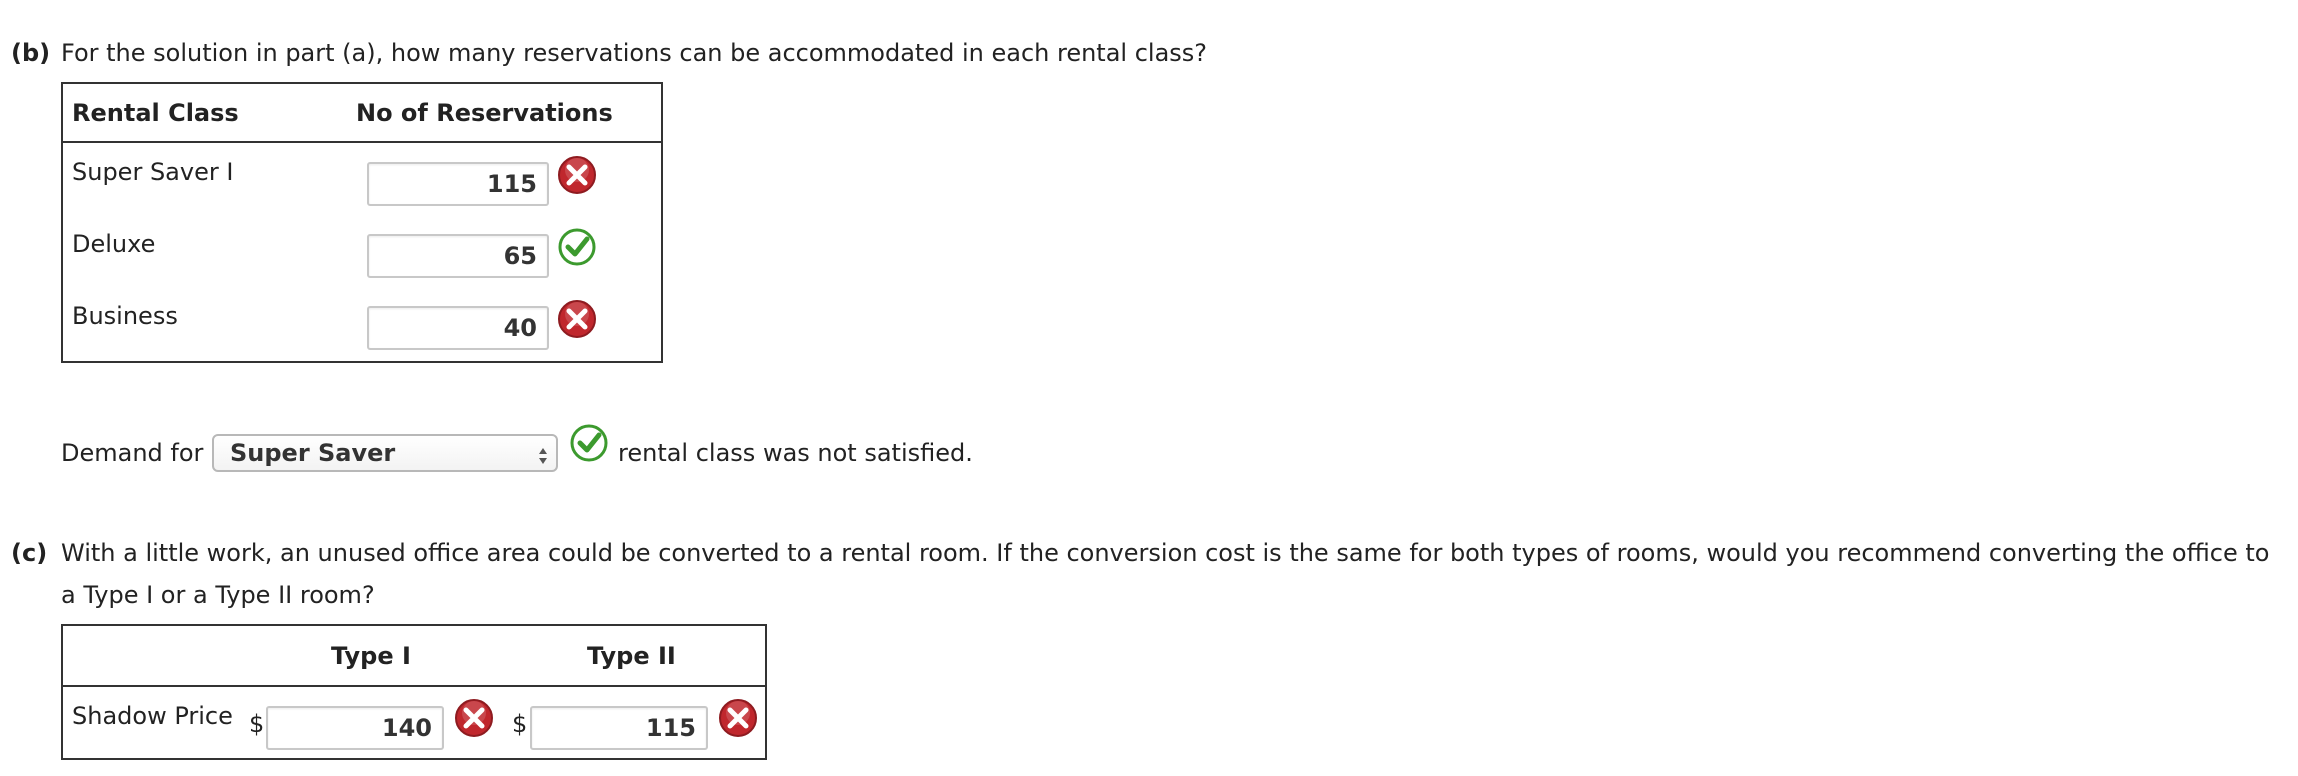  Describe the element at coordinates (132, 453) in the screenshot. I see `demand-prefix: Demand for` at that location.